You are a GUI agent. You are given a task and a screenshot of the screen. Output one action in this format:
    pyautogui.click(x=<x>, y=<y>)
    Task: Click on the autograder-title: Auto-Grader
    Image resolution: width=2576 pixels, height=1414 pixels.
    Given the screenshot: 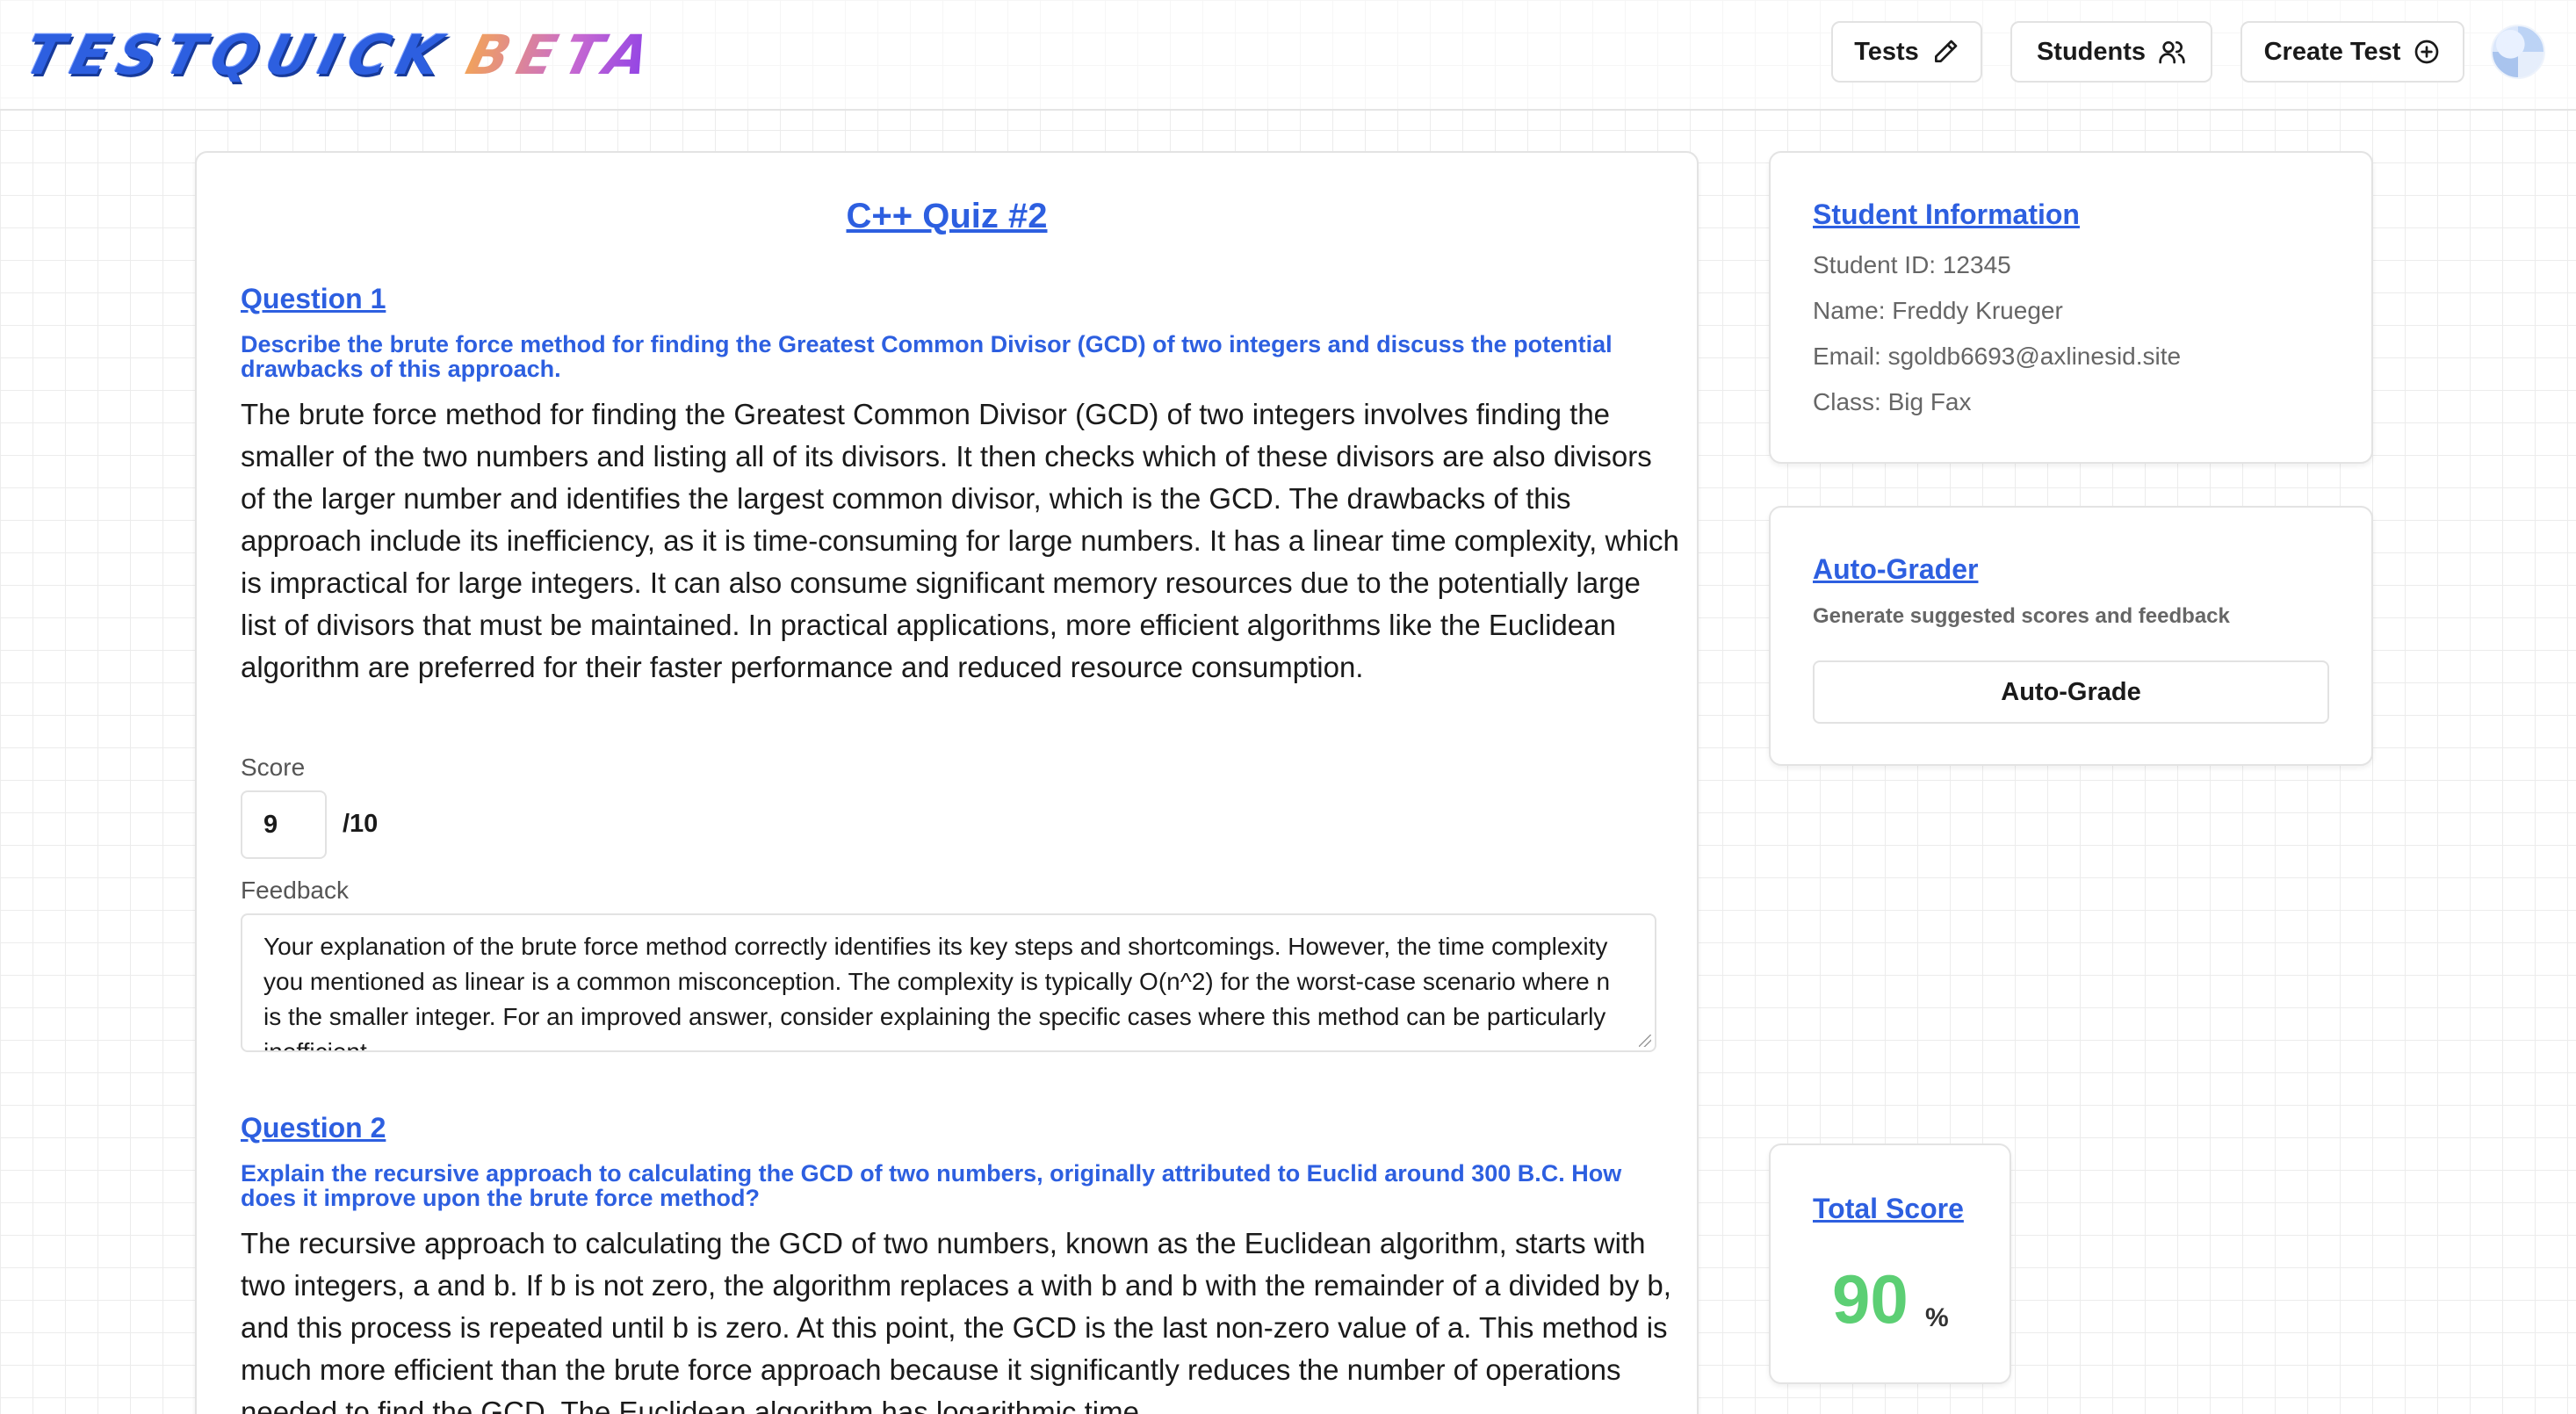 What is the action you would take?
    pyautogui.click(x=1895, y=569)
    